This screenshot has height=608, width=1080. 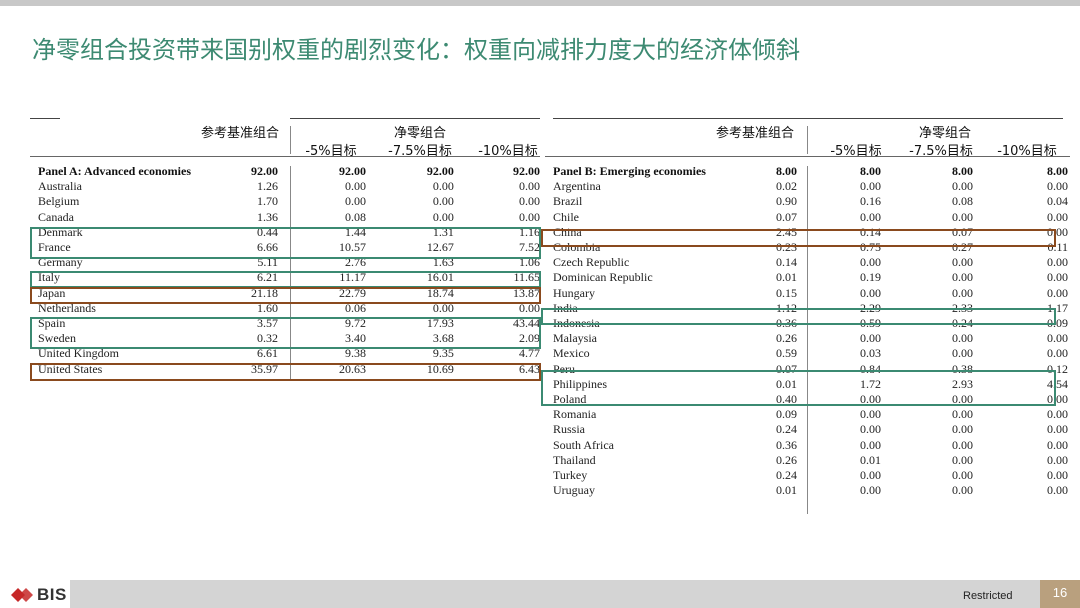 What do you see at coordinates (870, 231) in the screenshot?
I see `target-5-cell: 0.14` at bounding box center [870, 231].